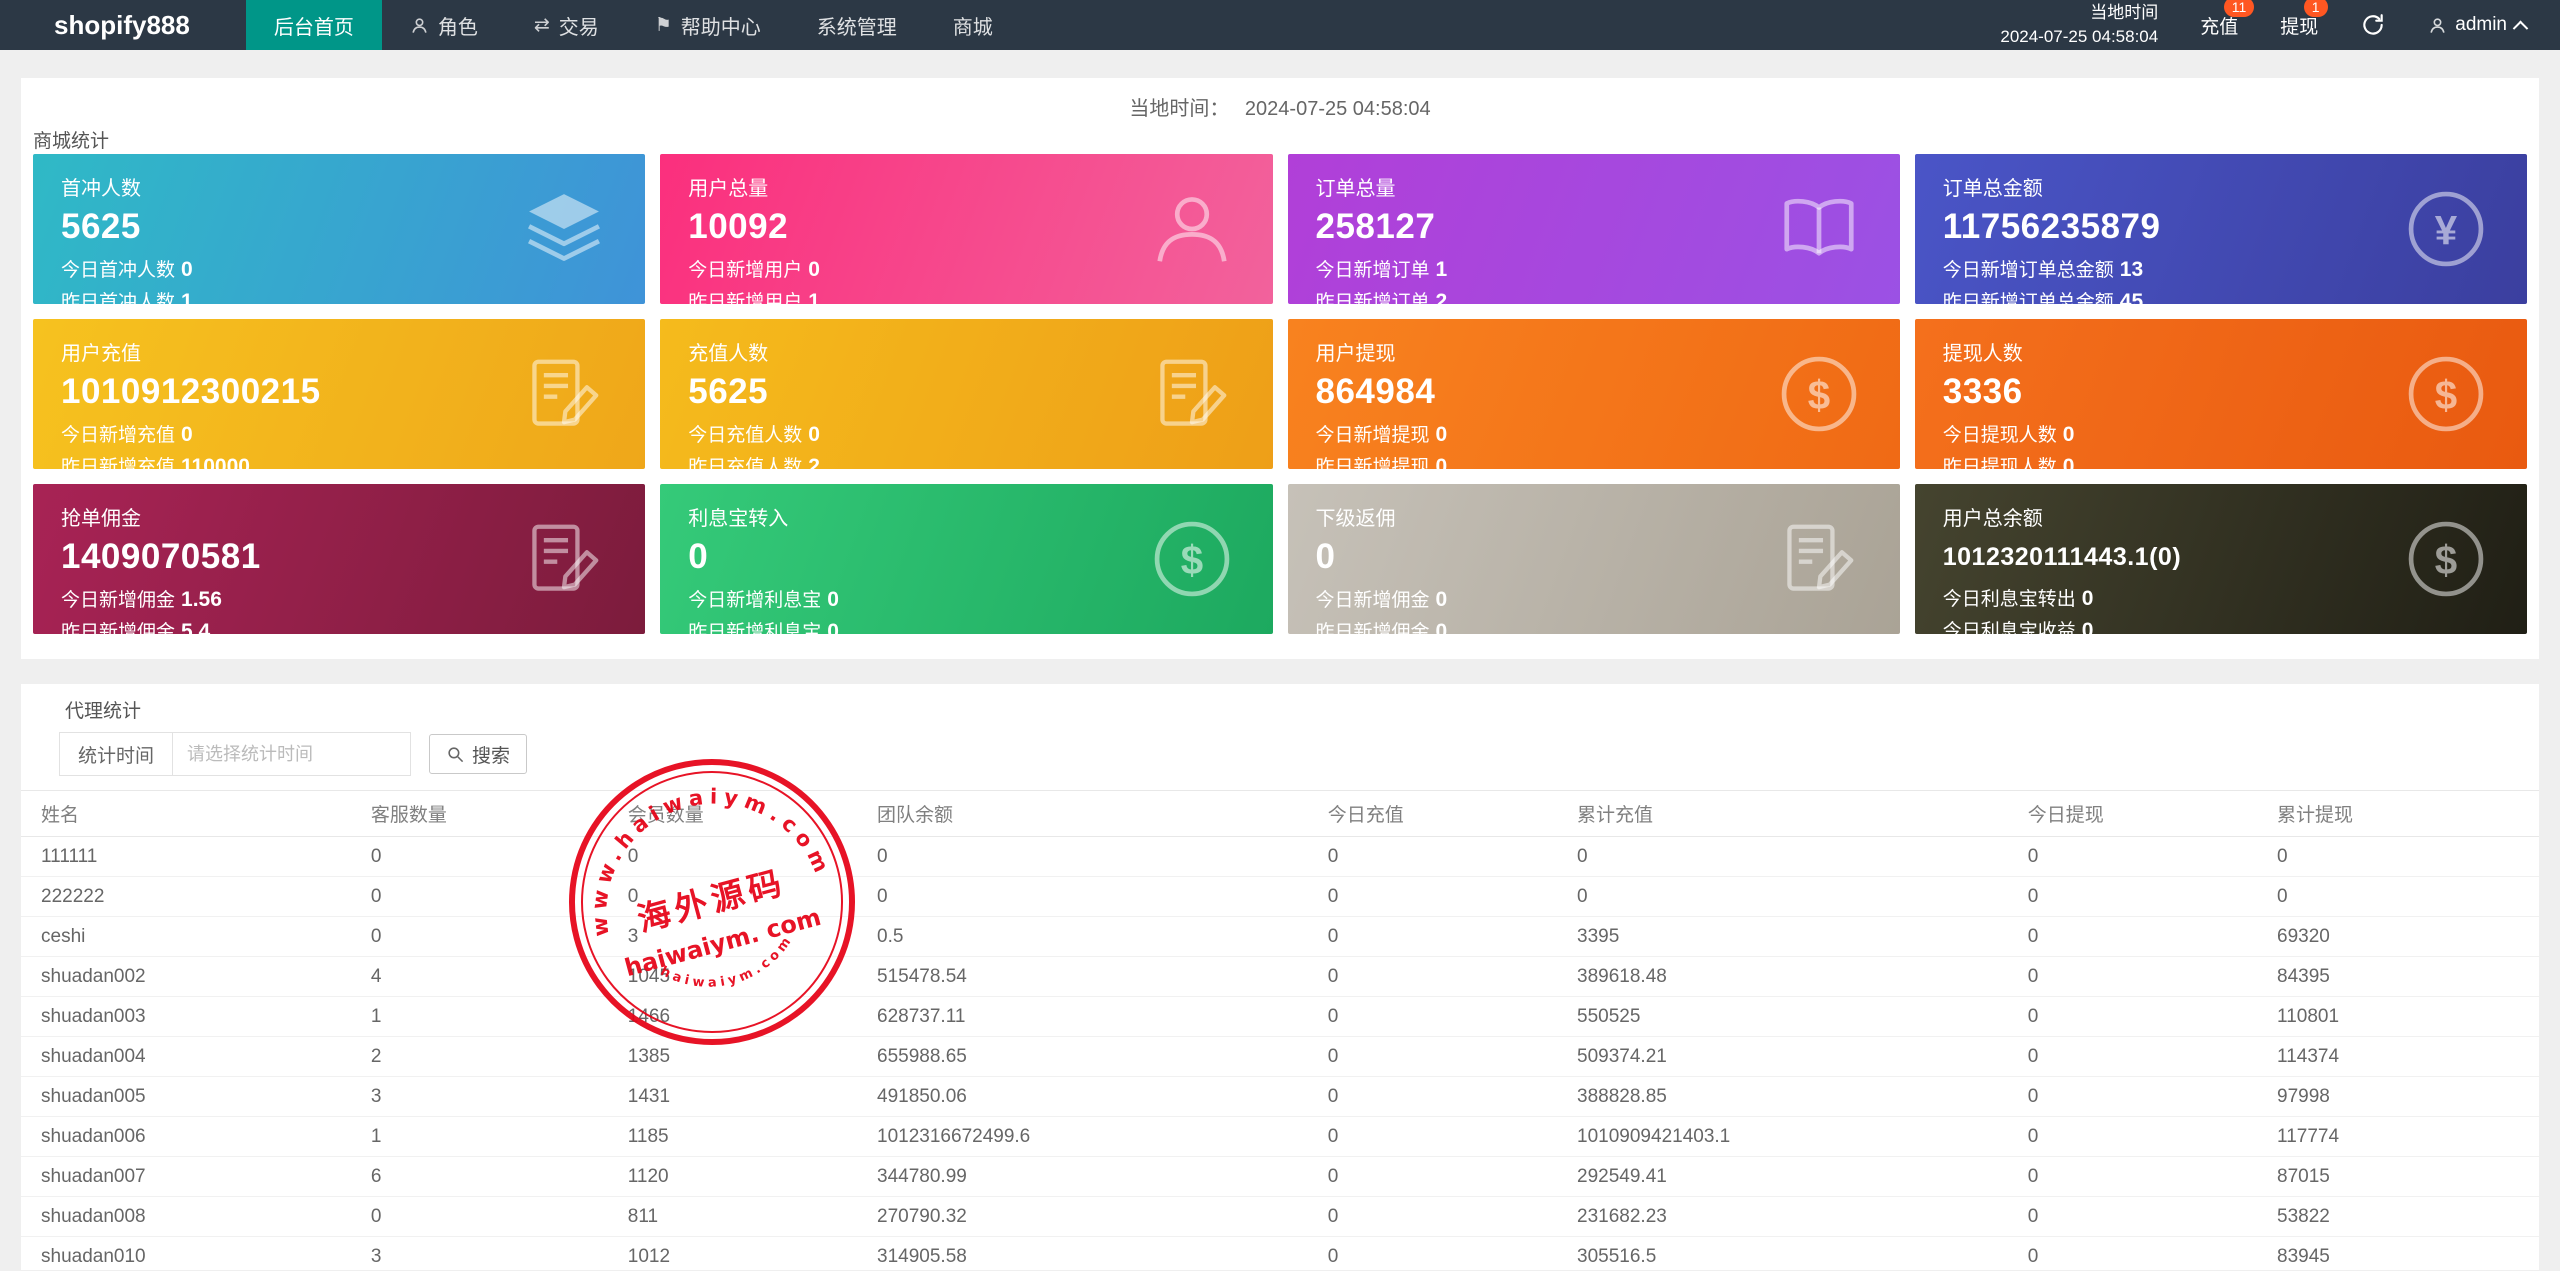 The width and height of the screenshot is (2560, 1271). Describe the element at coordinates (578, 27) in the screenshot. I see `nav-item-label: 交易` at that location.